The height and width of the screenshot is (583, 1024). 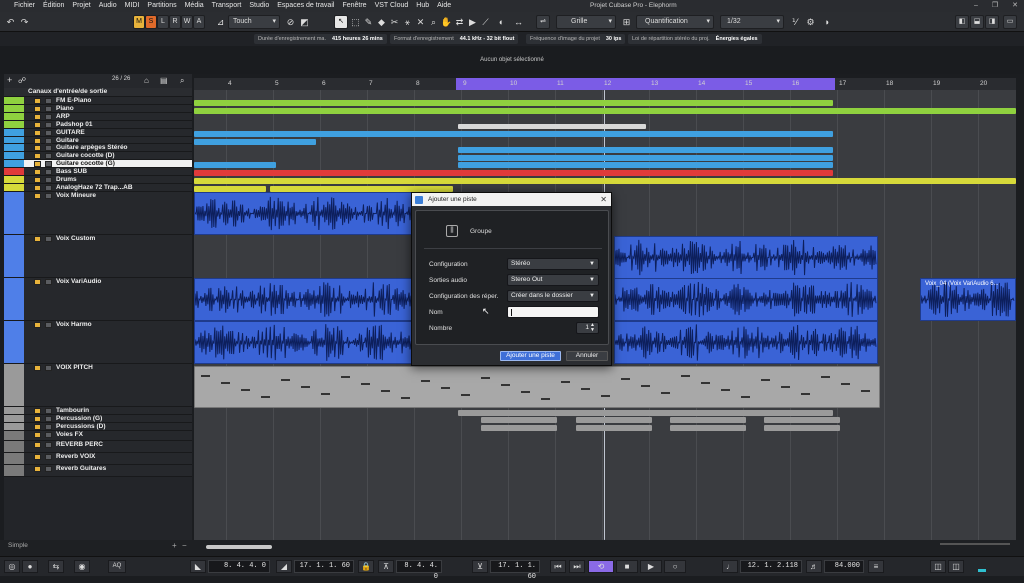 I want to click on palette-icon: ◑, so click(x=826, y=22).